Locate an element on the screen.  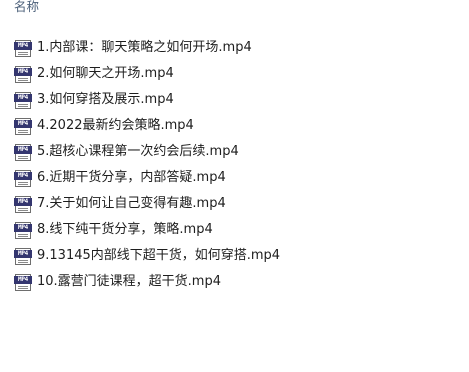
file-row-7: MP4 7.关于如何让自己变得有趣.mp4 is located at coordinates (234, 204).